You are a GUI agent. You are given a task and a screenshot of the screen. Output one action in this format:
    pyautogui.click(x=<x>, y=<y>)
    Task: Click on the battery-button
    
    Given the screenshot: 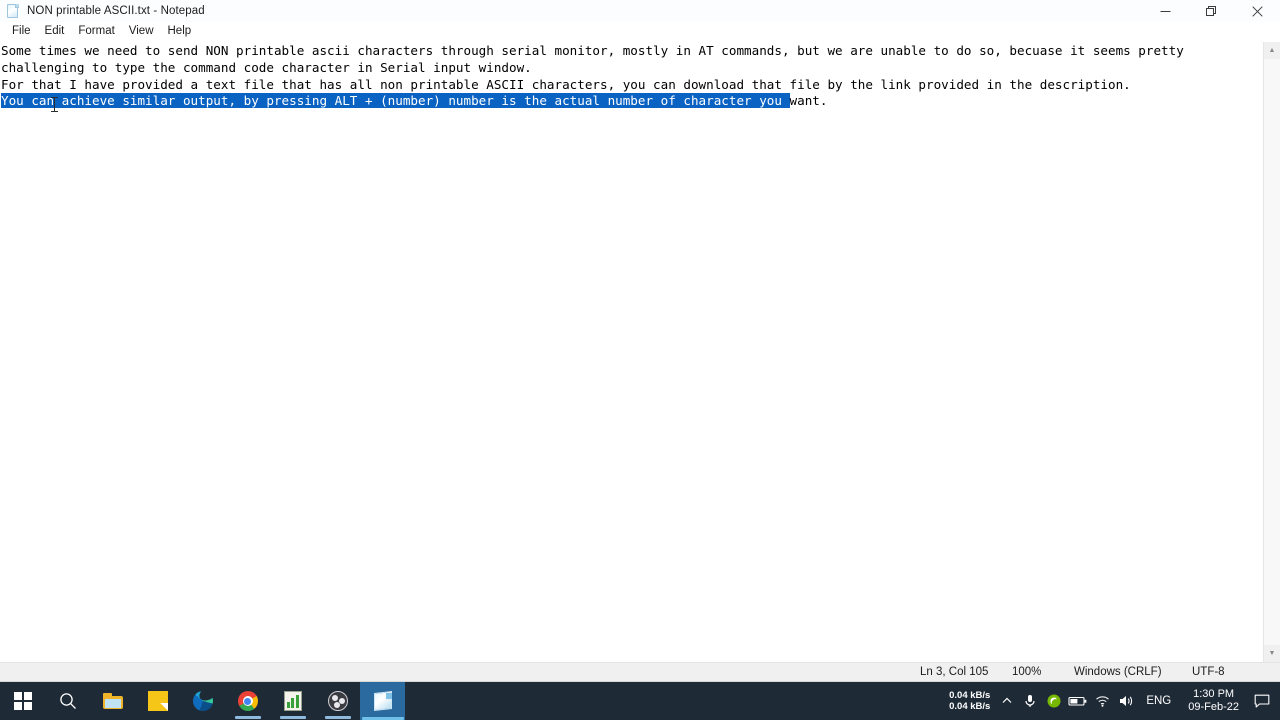 What is the action you would take?
    pyautogui.click(x=1078, y=701)
    